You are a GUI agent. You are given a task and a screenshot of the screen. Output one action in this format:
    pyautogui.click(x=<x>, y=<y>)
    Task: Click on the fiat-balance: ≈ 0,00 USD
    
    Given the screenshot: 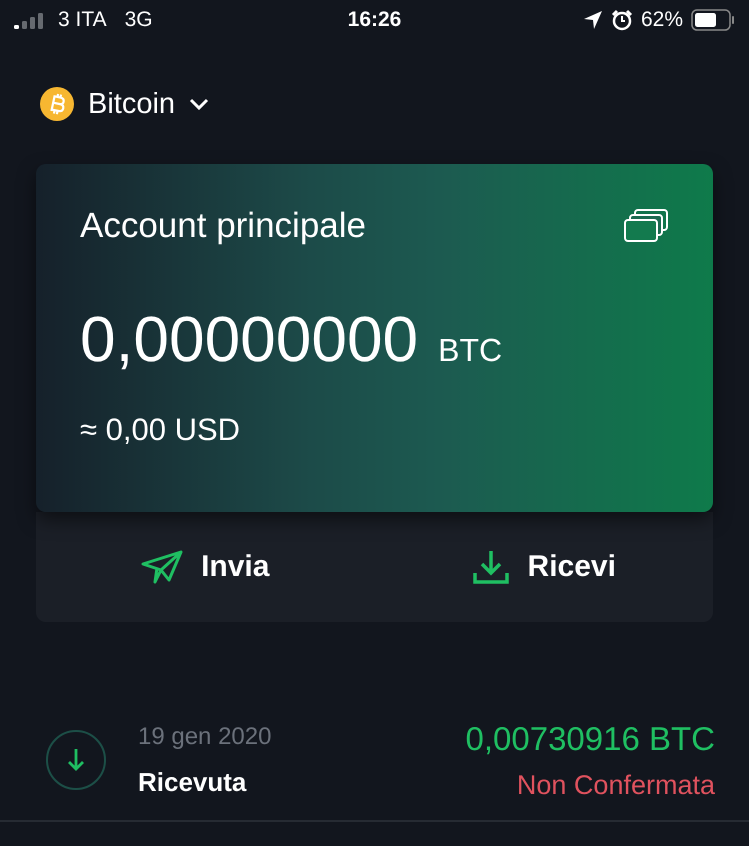 What is the action you would take?
    pyautogui.click(x=161, y=430)
    